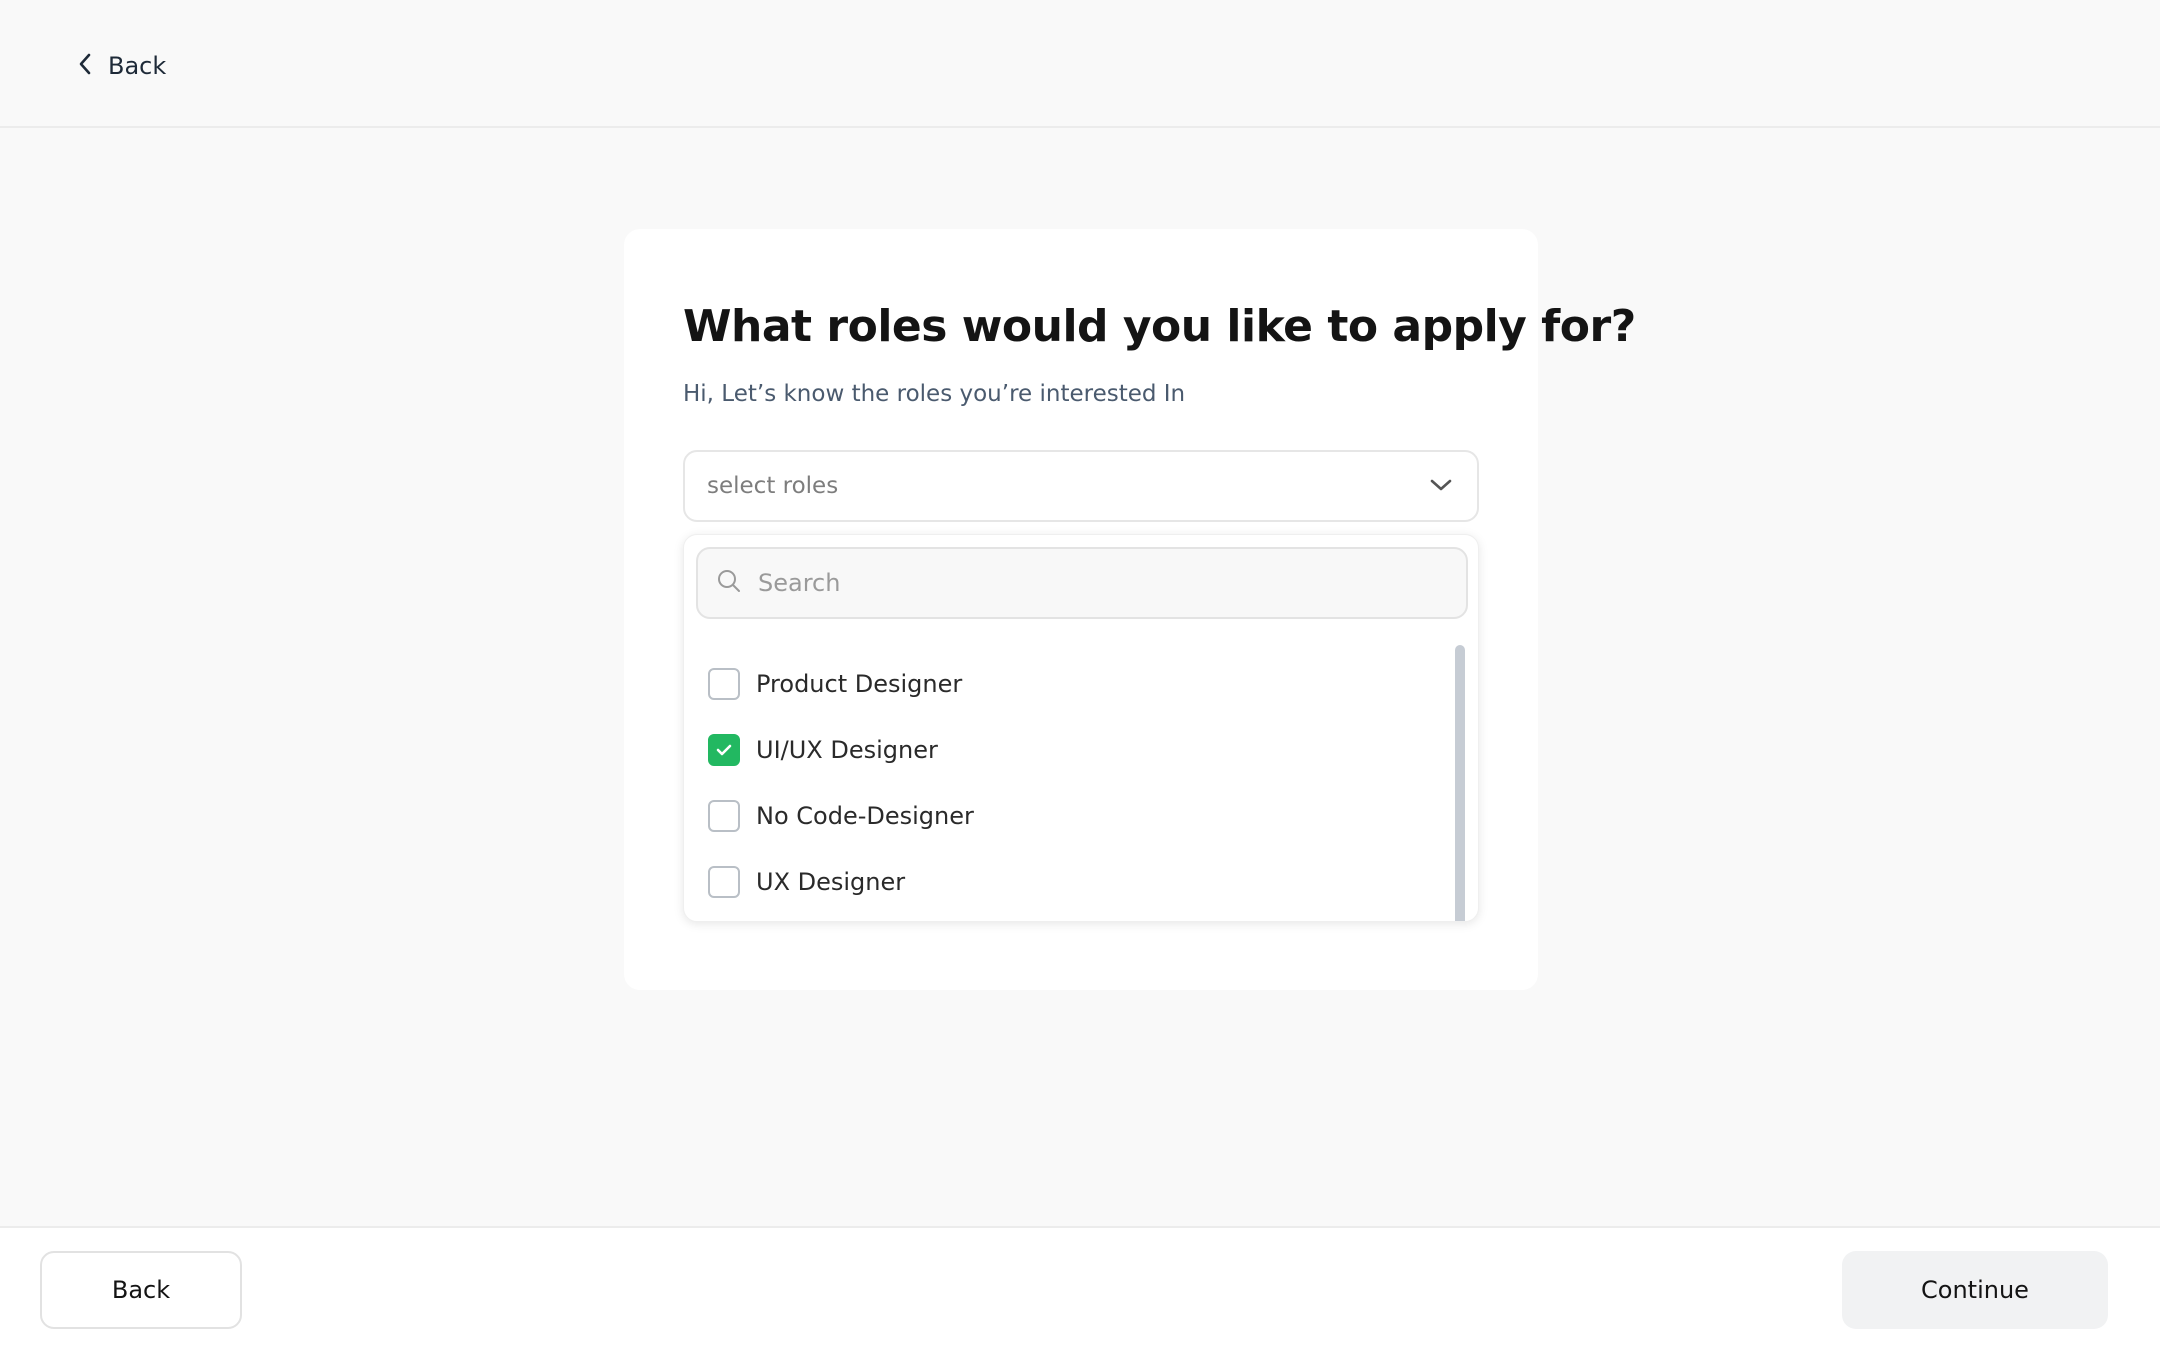 This screenshot has height=1350, width=2160. I want to click on option-no-code-designer: No Code-Designer, so click(1058, 816).